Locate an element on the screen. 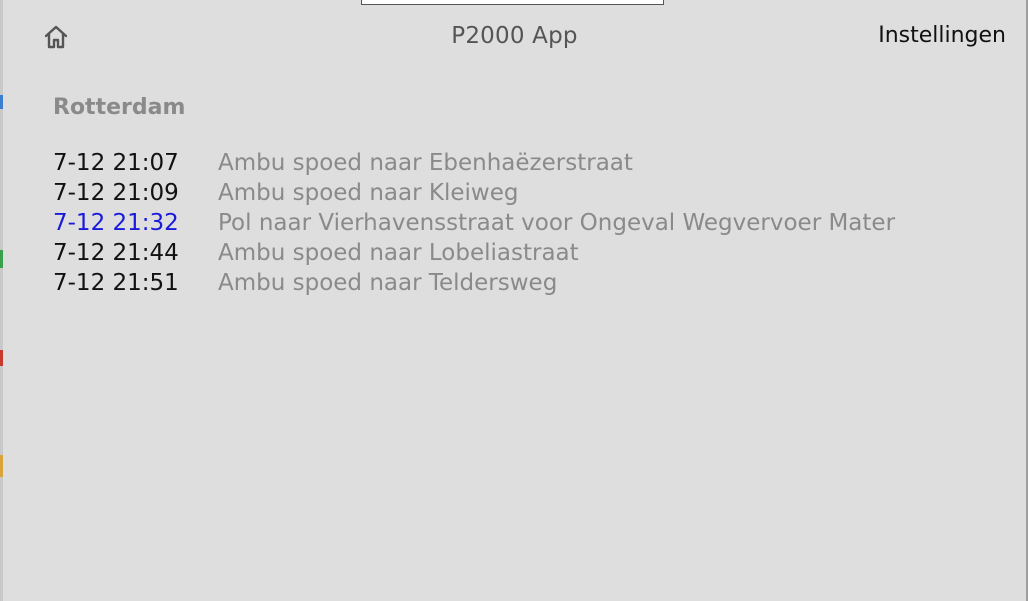  settings-link: Instellingen is located at coordinates (942, 35).